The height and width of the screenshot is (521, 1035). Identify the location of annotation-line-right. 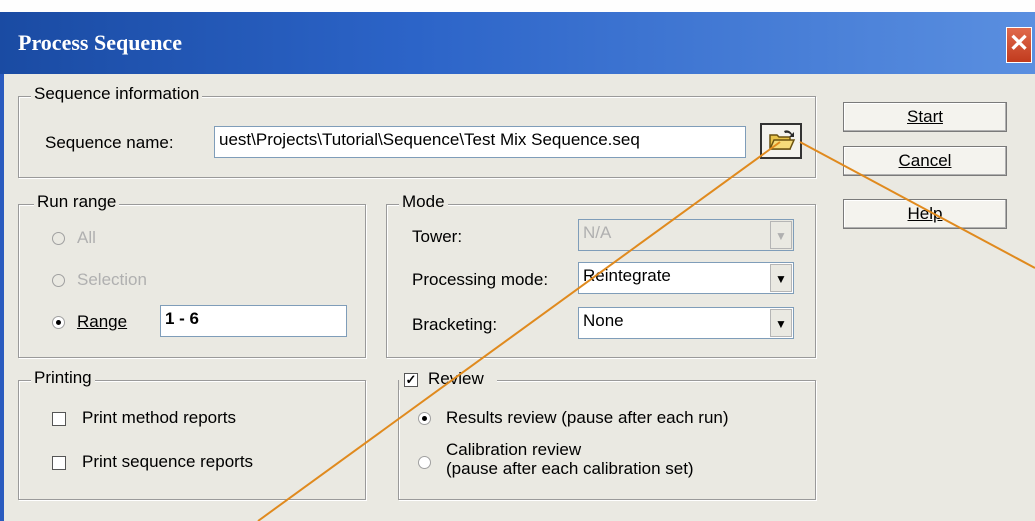
(917, 205).